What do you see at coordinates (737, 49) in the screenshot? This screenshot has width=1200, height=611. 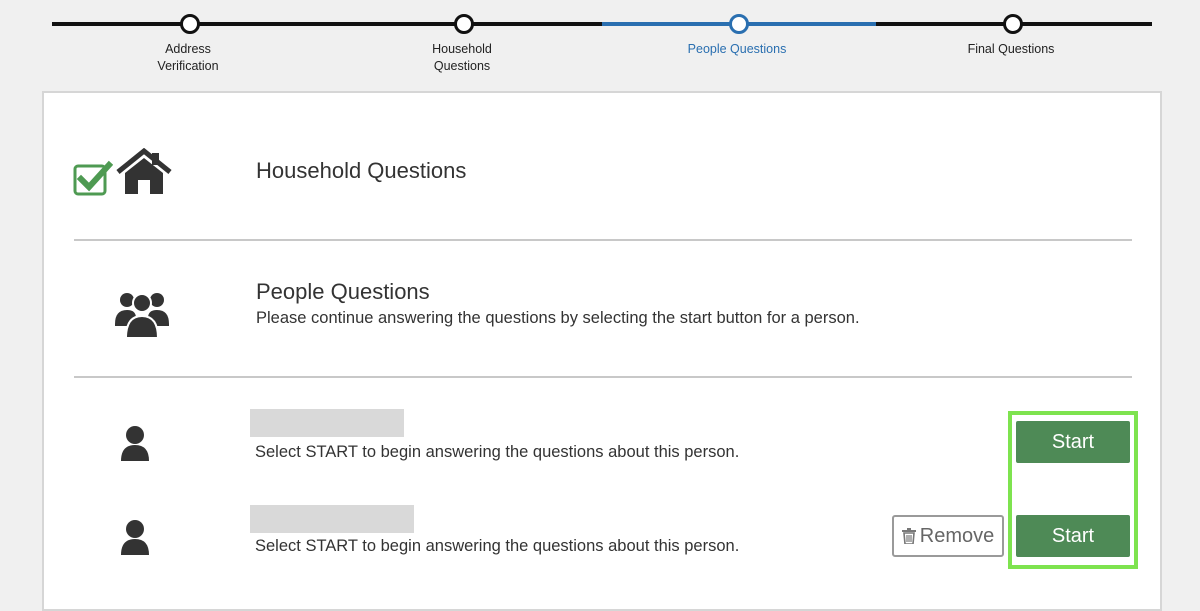 I see `step-label-people: People Questions` at bounding box center [737, 49].